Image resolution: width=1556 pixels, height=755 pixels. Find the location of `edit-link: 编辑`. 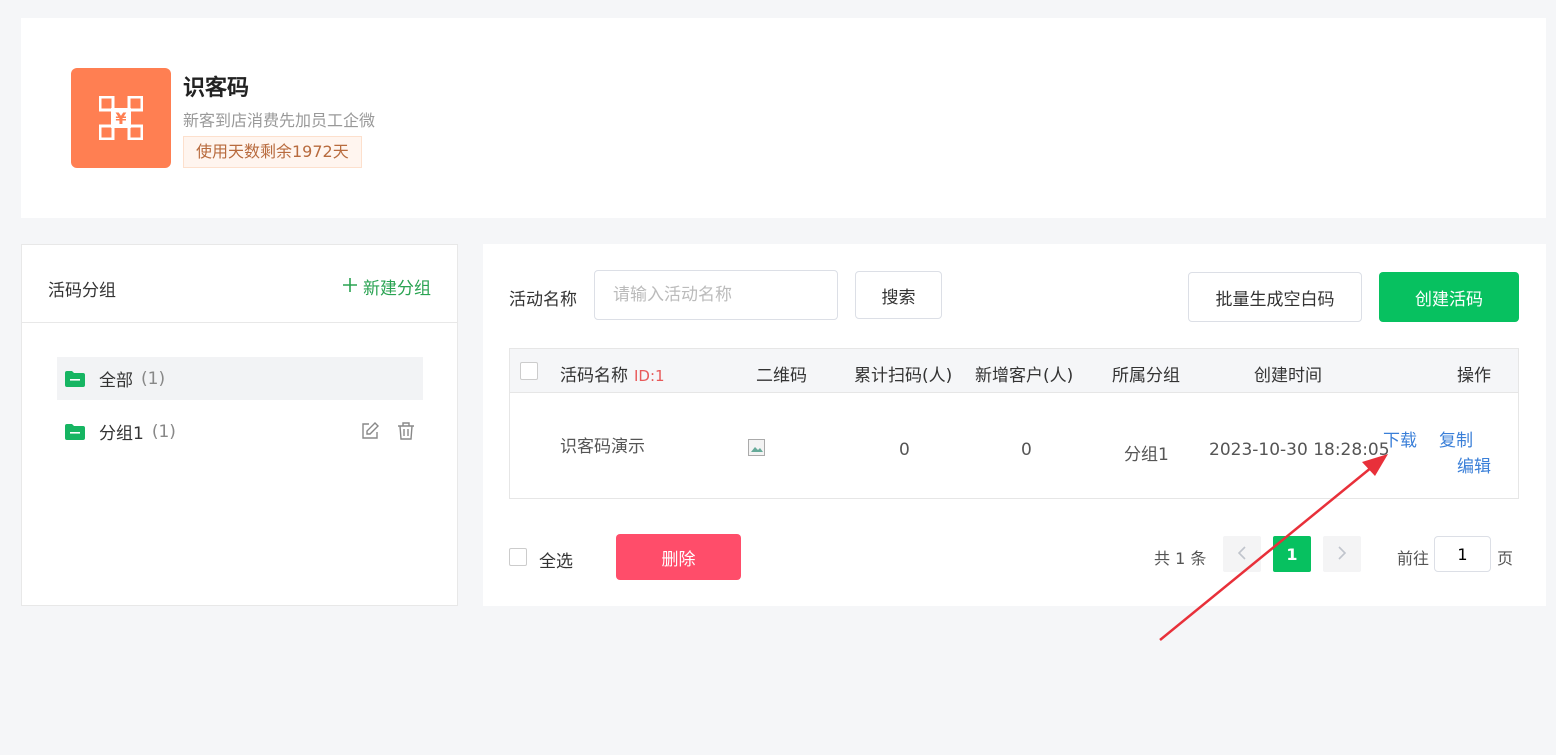

edit-link: 编辑 is located at coordinates (1474, 464).